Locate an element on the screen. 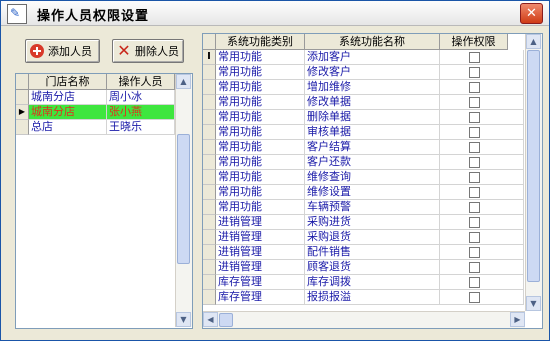 This screenshot has height=341, width=550. staff-vertical-scrollbar: ▲ ▼ is located at coordinates (183, 200).